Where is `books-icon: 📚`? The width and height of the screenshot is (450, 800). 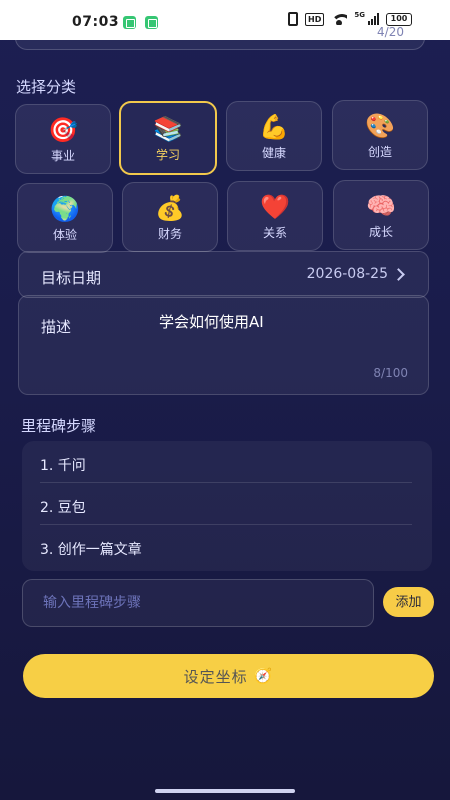
books-icon: 📚 is located at coordinates (168, 128).